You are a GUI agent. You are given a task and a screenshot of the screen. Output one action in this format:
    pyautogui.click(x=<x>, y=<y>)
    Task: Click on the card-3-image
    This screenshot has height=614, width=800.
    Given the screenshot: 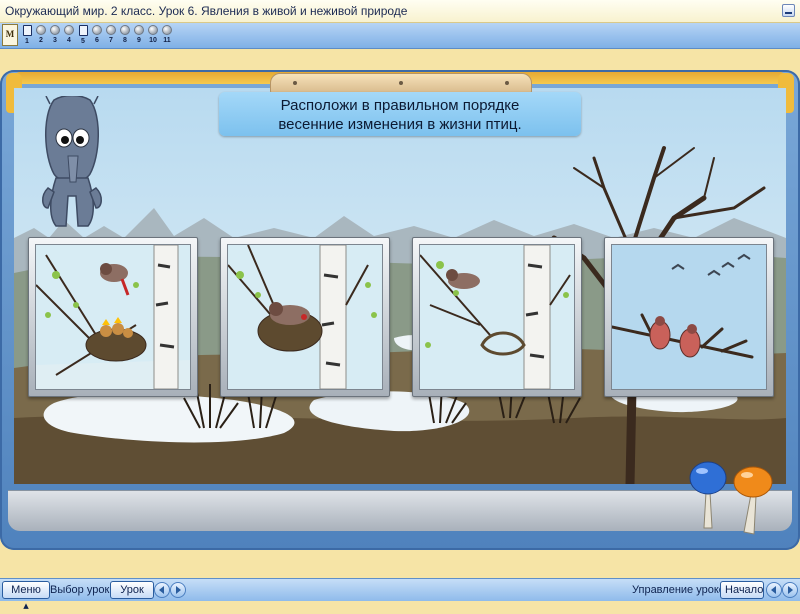 What is the action you would take?
    pyautogui.click(x=497, y=317)
    